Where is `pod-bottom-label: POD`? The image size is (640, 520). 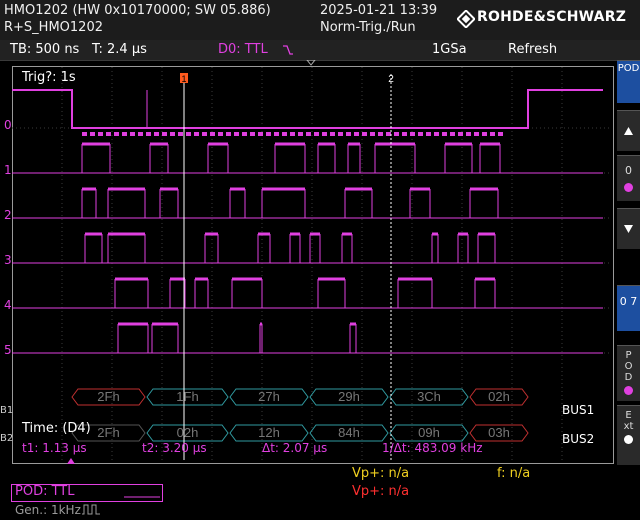 pod-bottom-label: POD is located at coordinates (628, 366).